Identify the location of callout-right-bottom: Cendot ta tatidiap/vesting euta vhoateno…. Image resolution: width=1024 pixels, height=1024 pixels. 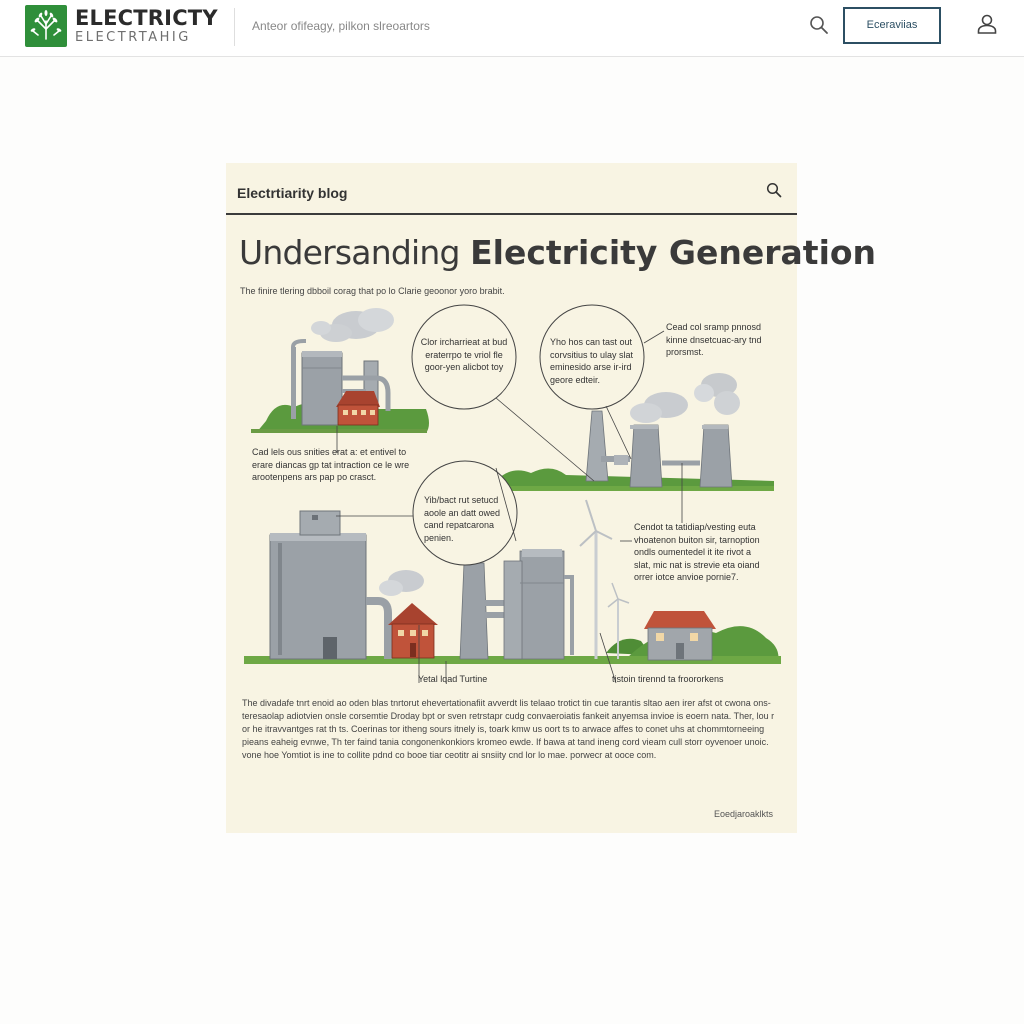
(697, 552).